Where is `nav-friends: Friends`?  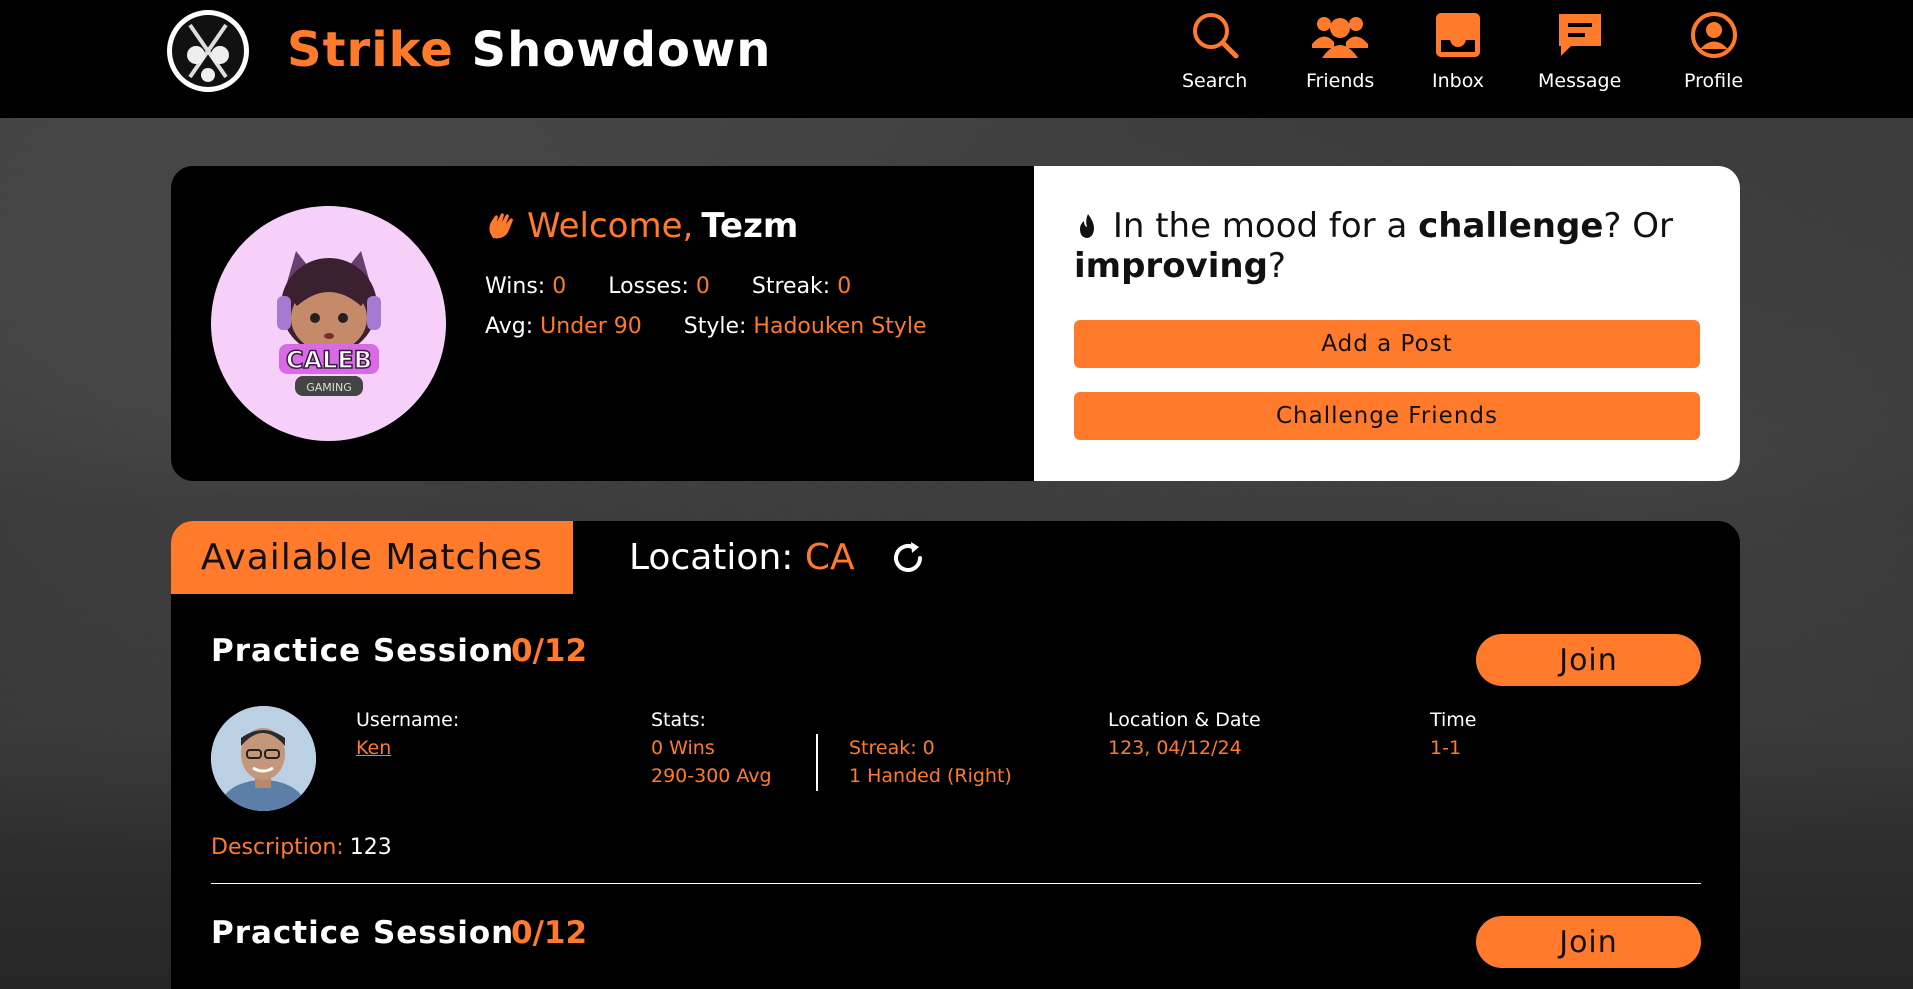 nav-friends: Friends is located at coordinates (1340, 51).